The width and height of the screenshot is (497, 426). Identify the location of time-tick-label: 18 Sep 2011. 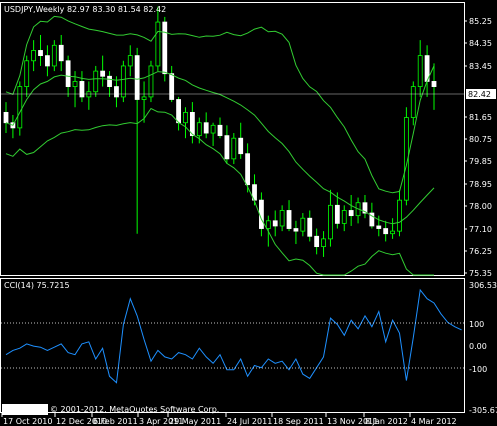
(298, 421).